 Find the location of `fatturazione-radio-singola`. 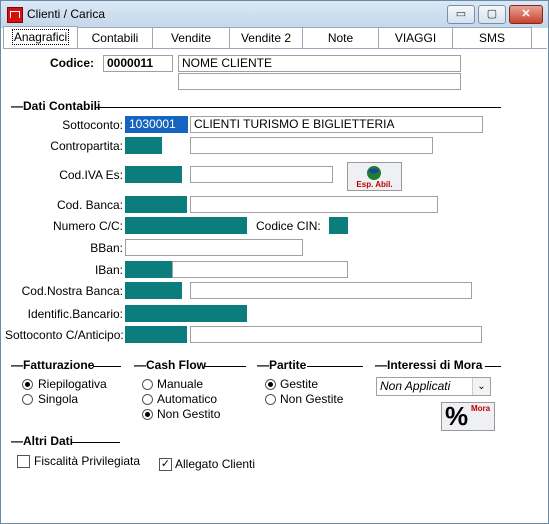

fatturazione-radio-singola is located at coordinates (27, 399).